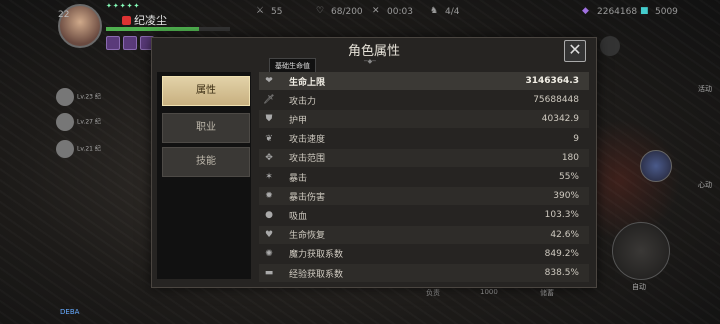 The width and height of the screenshot is (720, 324). Describe the element at coordinates (566, 196) in the screenshot. I see `attribute-value: 390%` at that location.